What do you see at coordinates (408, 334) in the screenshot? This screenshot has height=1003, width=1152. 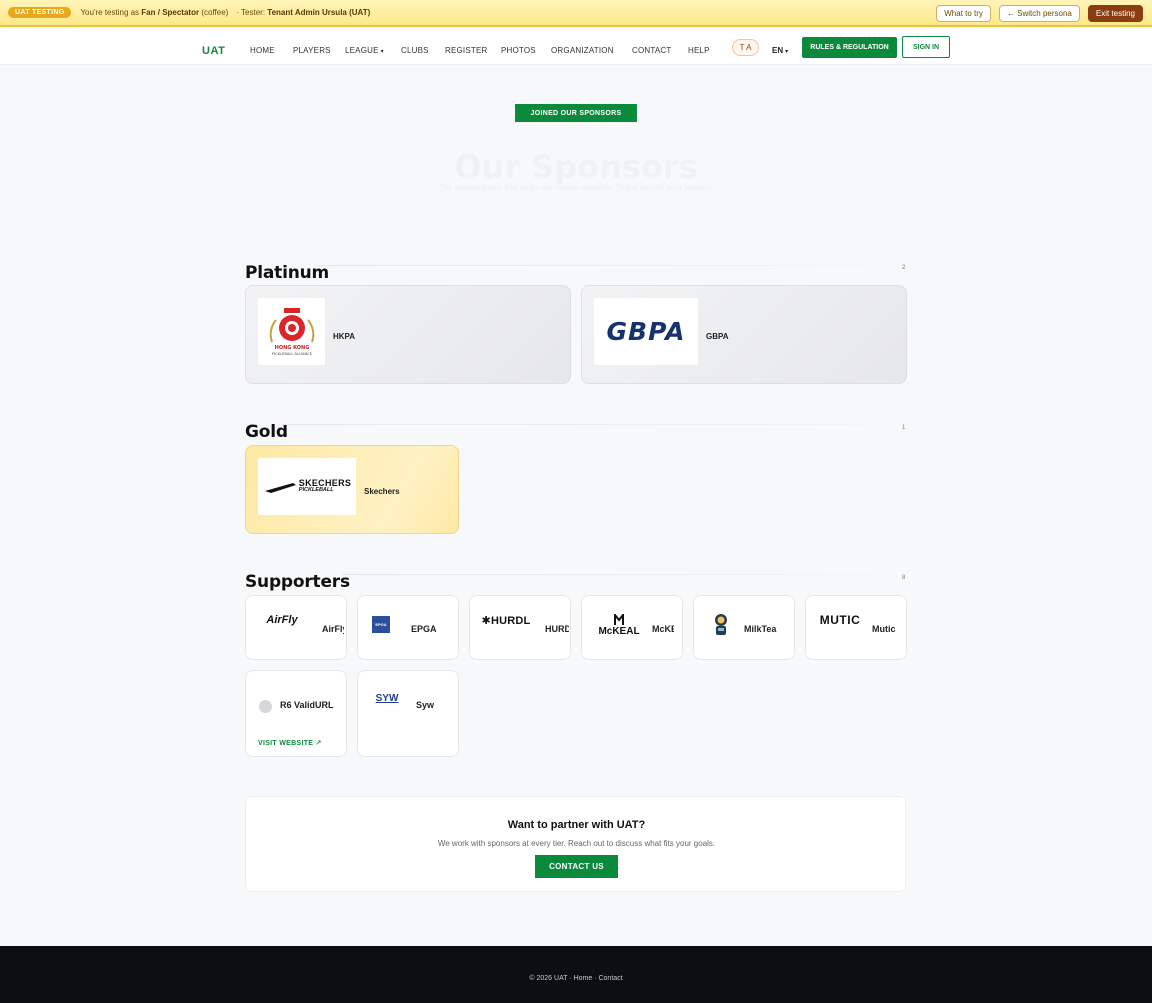 I see `sponsor-card-hkpa: HONG KONG PICKLEBALL ALLIANCE HKPA` at bounding box center [408, 334].